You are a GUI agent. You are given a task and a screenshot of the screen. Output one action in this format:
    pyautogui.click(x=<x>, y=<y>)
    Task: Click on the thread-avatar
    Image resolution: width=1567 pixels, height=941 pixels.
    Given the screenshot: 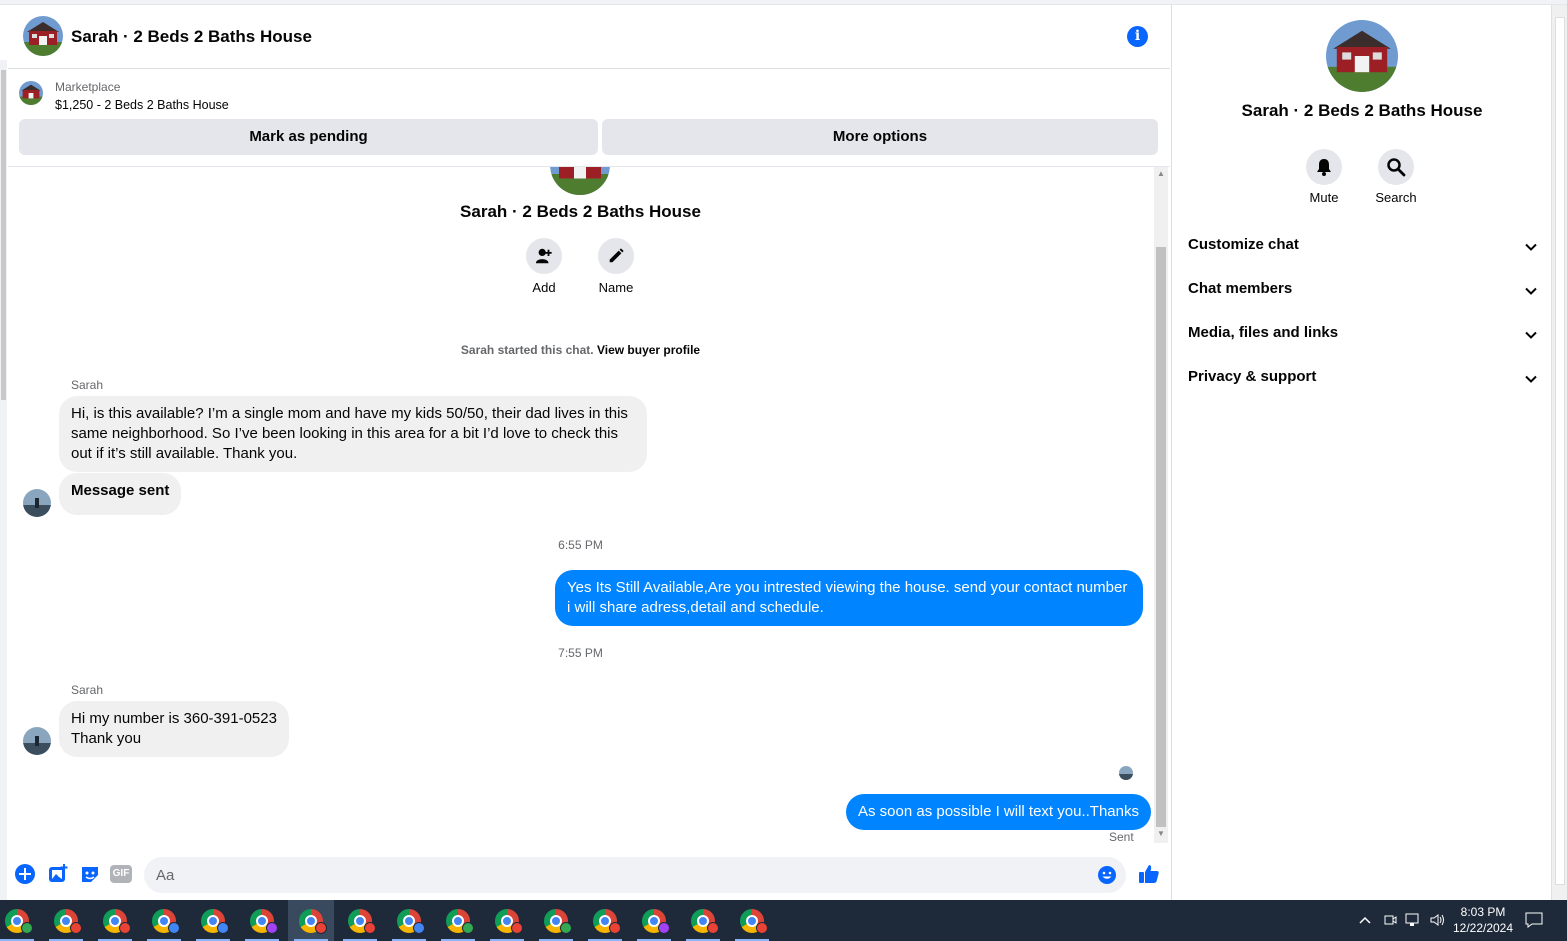 What is the action you would take?
    pyautogui.click(x=580, y=181)
    